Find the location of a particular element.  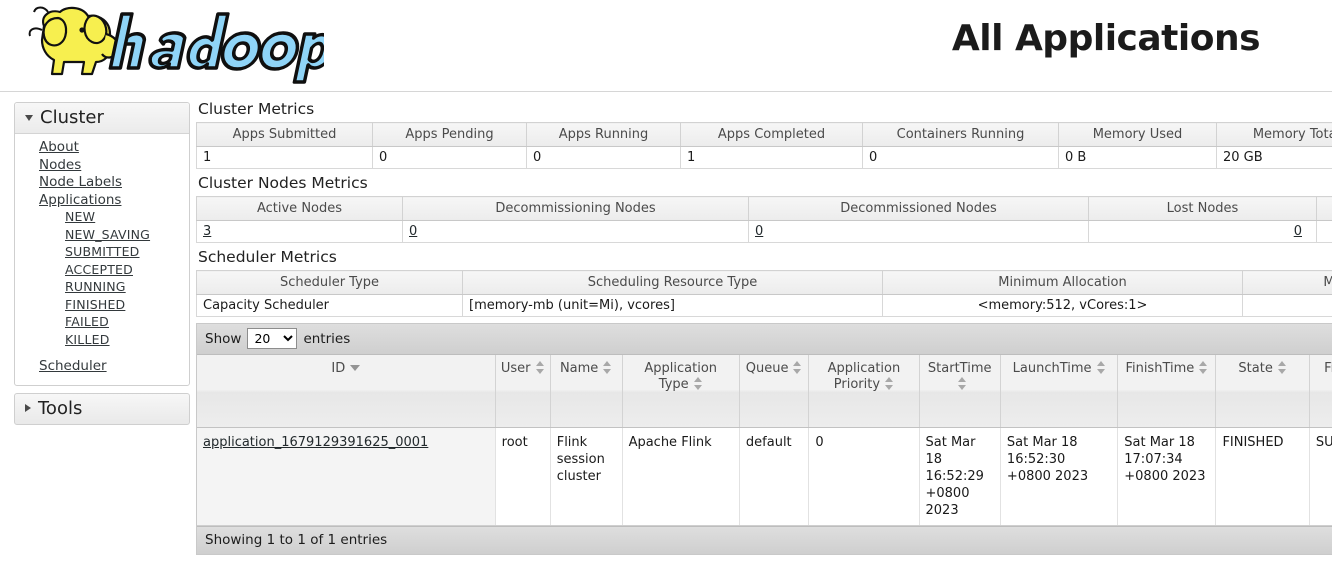

col-name: Name is located at coordinates (586, 391).